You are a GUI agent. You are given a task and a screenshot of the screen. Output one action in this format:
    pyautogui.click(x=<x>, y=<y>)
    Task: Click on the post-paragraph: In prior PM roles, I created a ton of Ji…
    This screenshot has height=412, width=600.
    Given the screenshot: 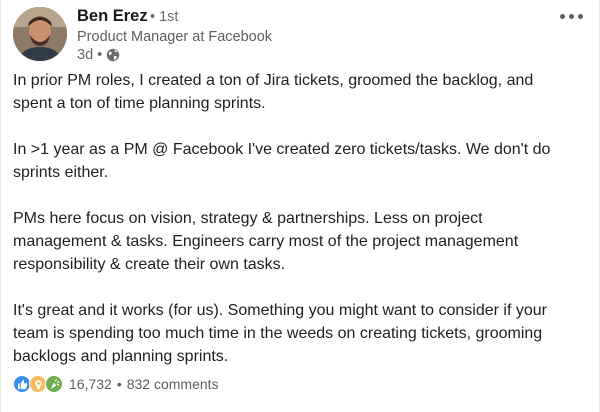 What is the action you would take?
    pyautogui.click(x=273, y=92)
    